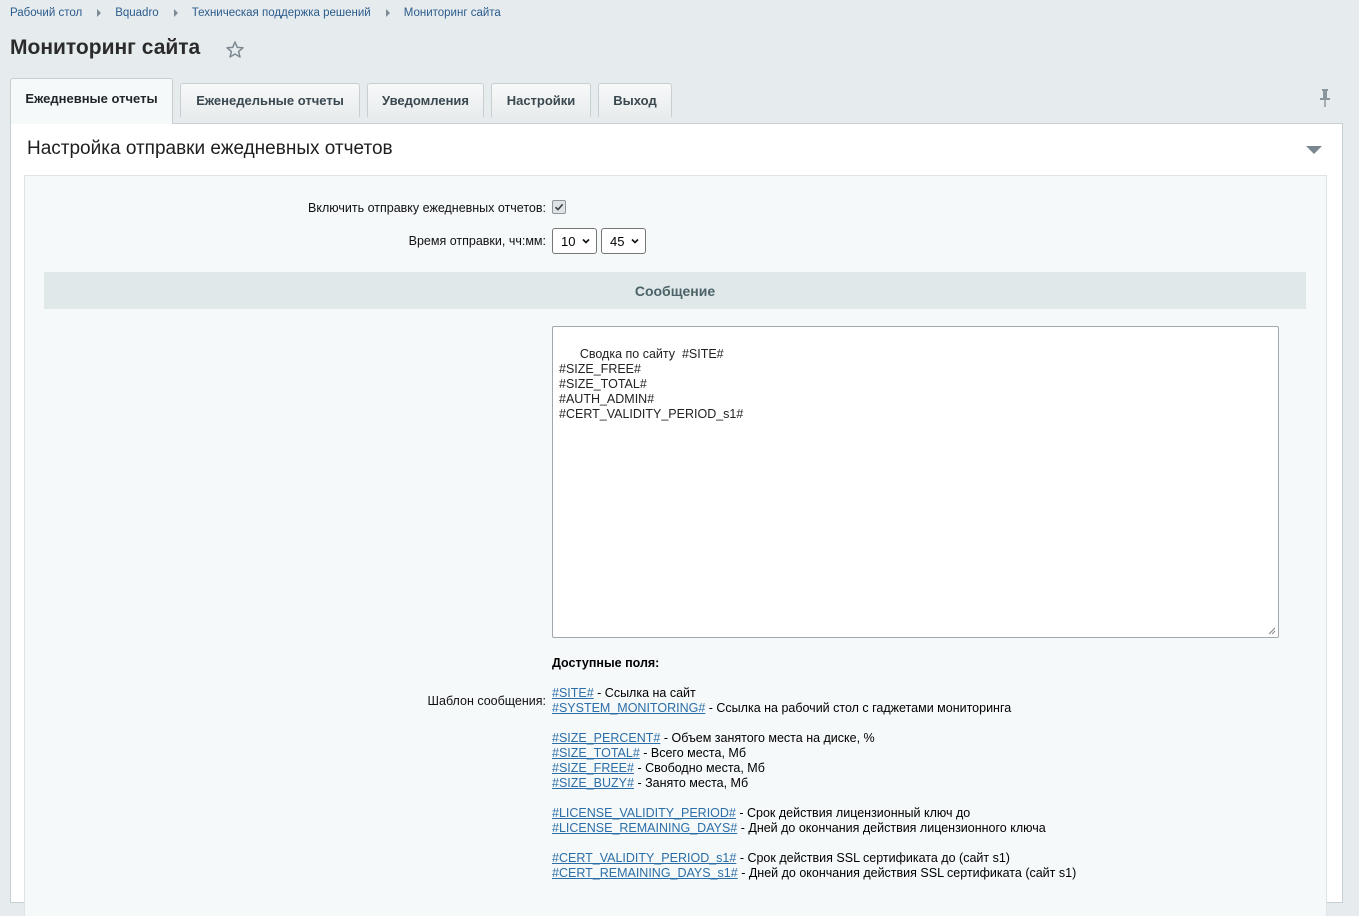 The height and width of the screenshot is (916, 1359). What do you see at coordinates (606, 738) in the screenshot?
I see `field-code-link: #SIZE_PERCENT#` at bounding box center [606, 738].